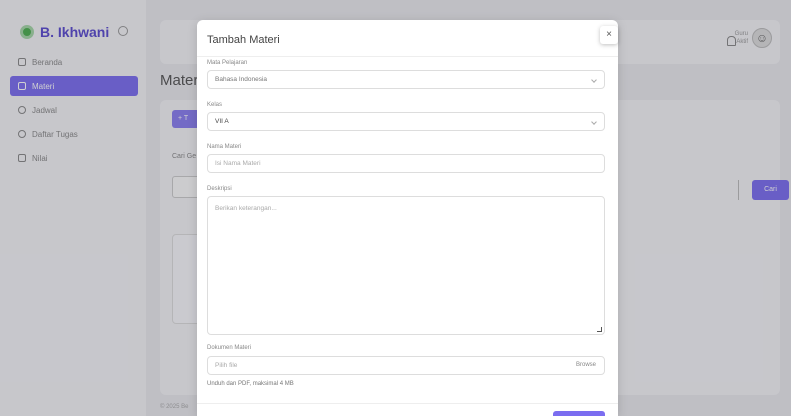 Image resolution: width=791 pixels, height=416 pixels. I want to click on kelas-value: VII A, so click(222, 121).